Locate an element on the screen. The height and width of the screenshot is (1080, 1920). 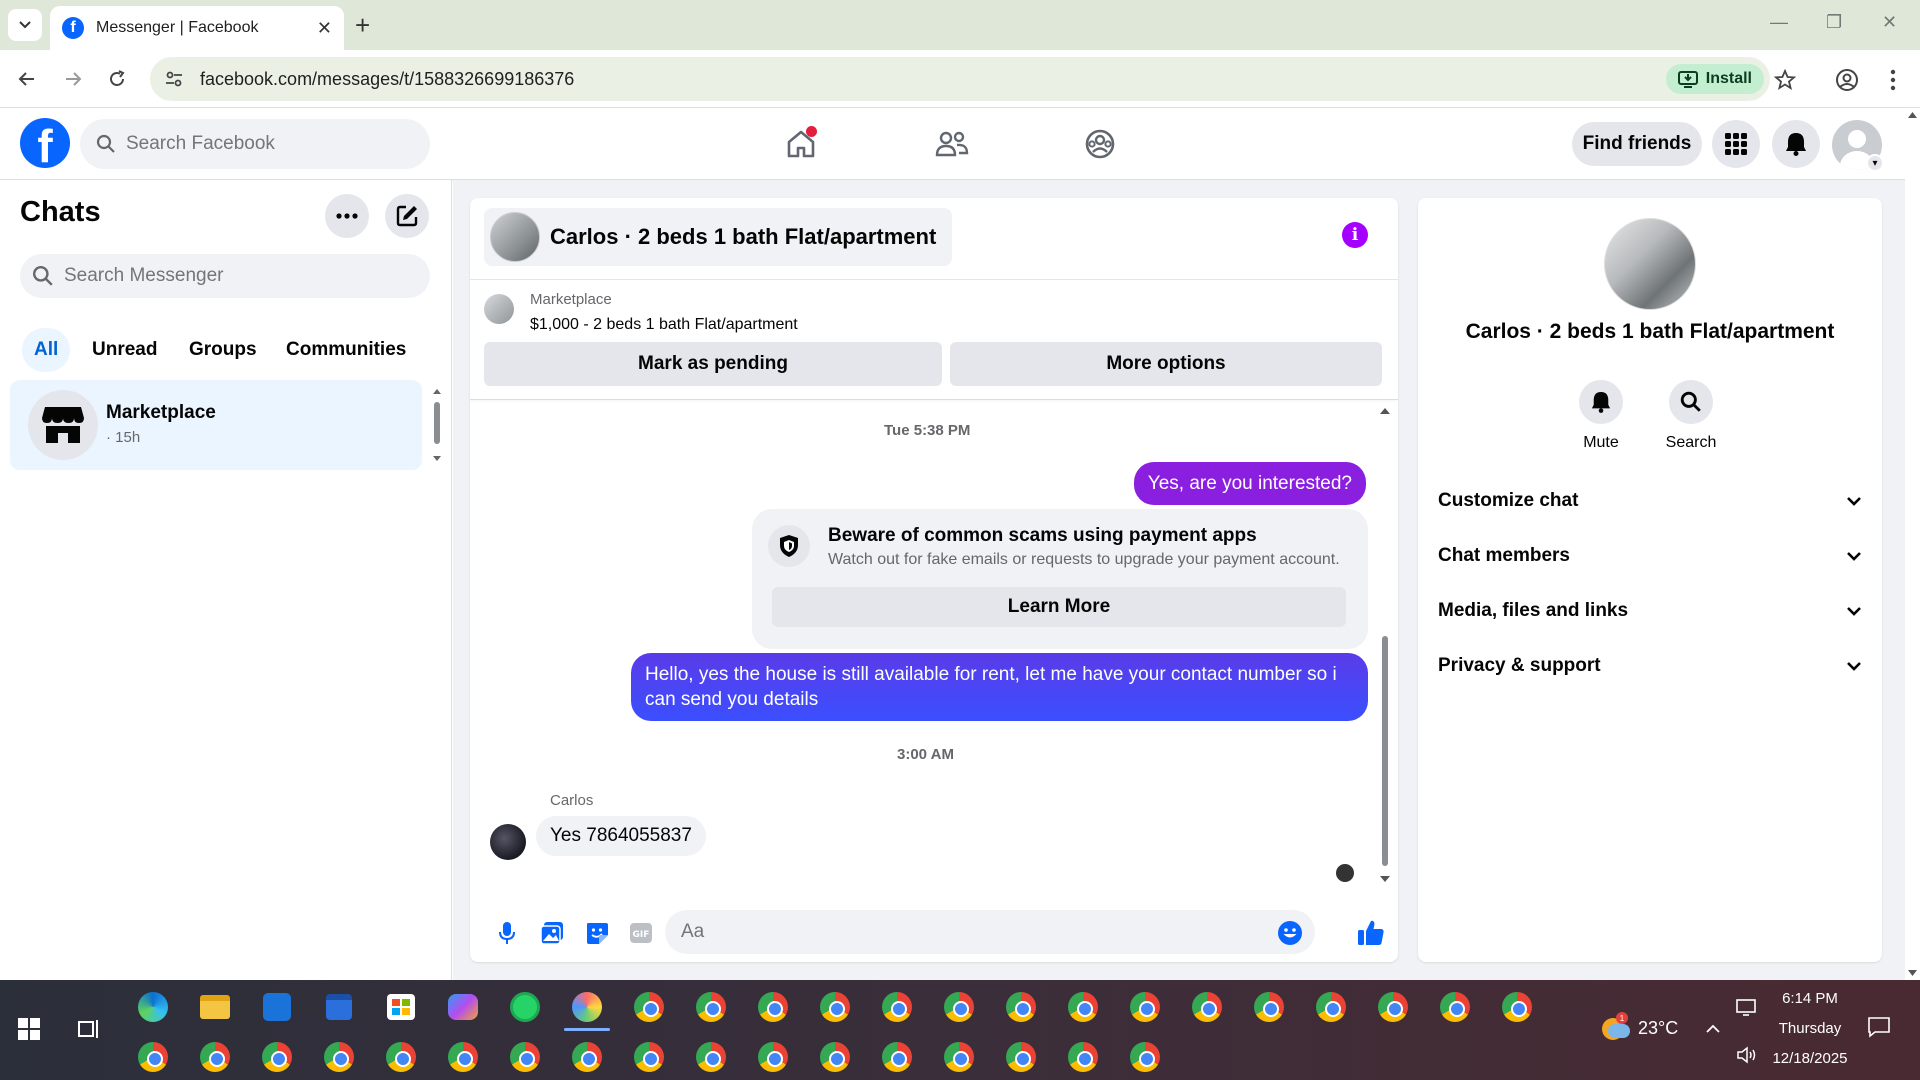
outgoing-message: Yes, are you interested? is located at coordinates (1249, 483).